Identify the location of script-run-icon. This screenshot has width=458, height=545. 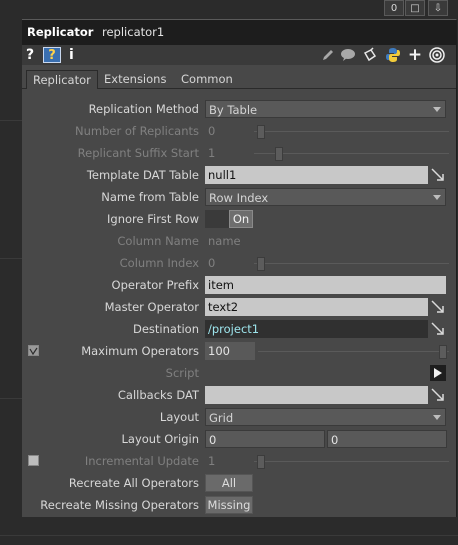
(438, 373).